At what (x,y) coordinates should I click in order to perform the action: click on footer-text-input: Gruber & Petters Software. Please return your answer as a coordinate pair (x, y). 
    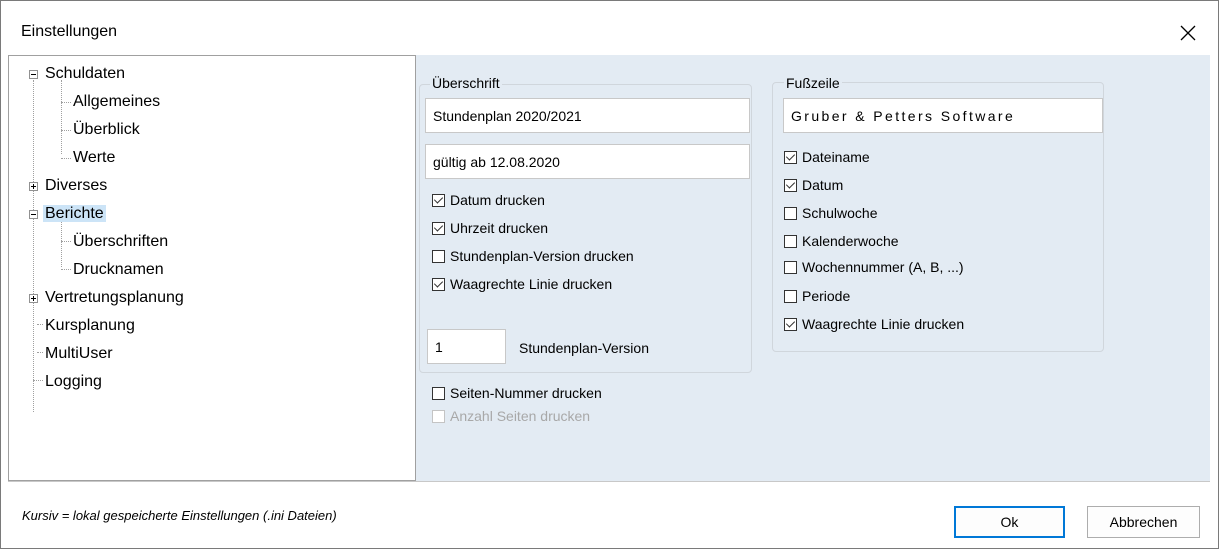
    Looking at the image, I should click on (943, 115).